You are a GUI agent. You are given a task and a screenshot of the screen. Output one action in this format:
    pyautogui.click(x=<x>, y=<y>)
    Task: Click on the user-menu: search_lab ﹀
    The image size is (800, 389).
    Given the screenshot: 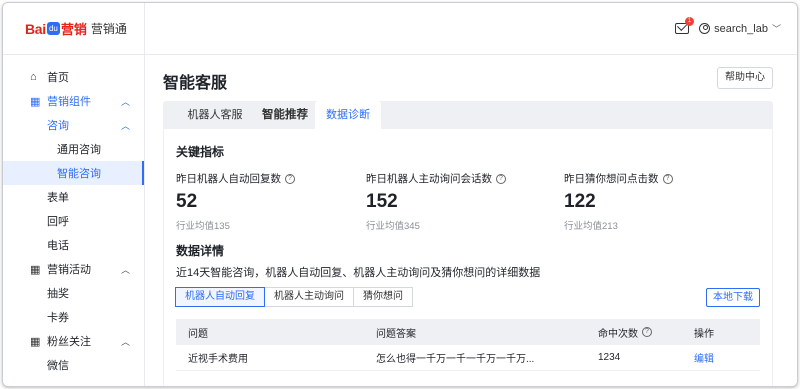 What is the action you would take?
    pyautogui.click(x=740, y=28)
    